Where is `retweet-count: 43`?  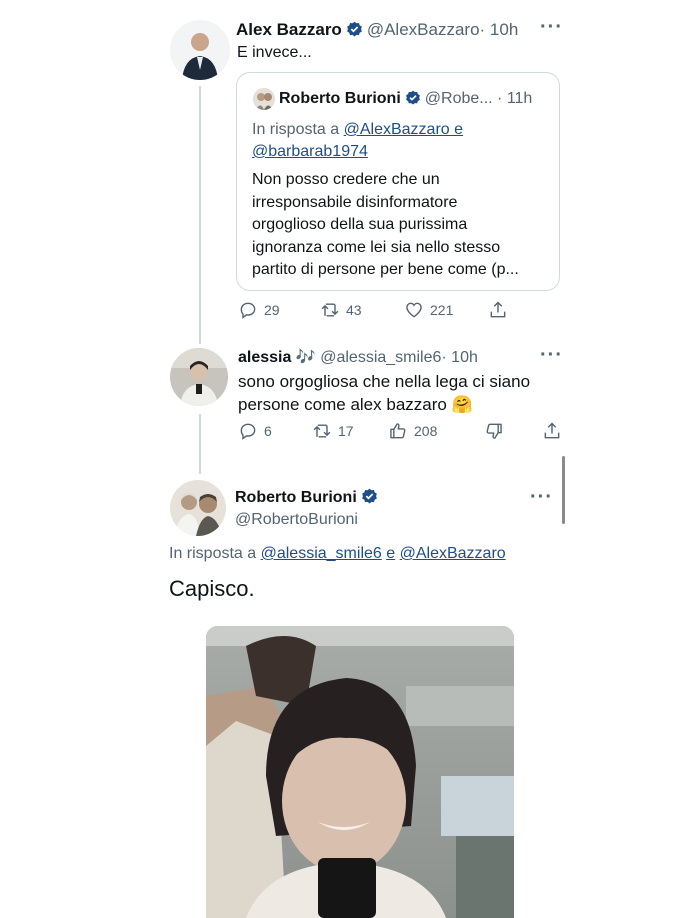
retweet-count: 43 is located at coordinates (354, 310).